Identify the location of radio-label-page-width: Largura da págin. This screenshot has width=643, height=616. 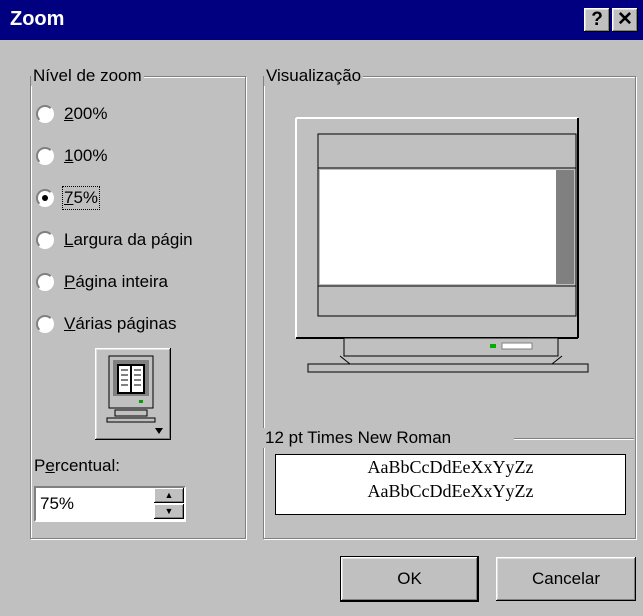
(128, 239).